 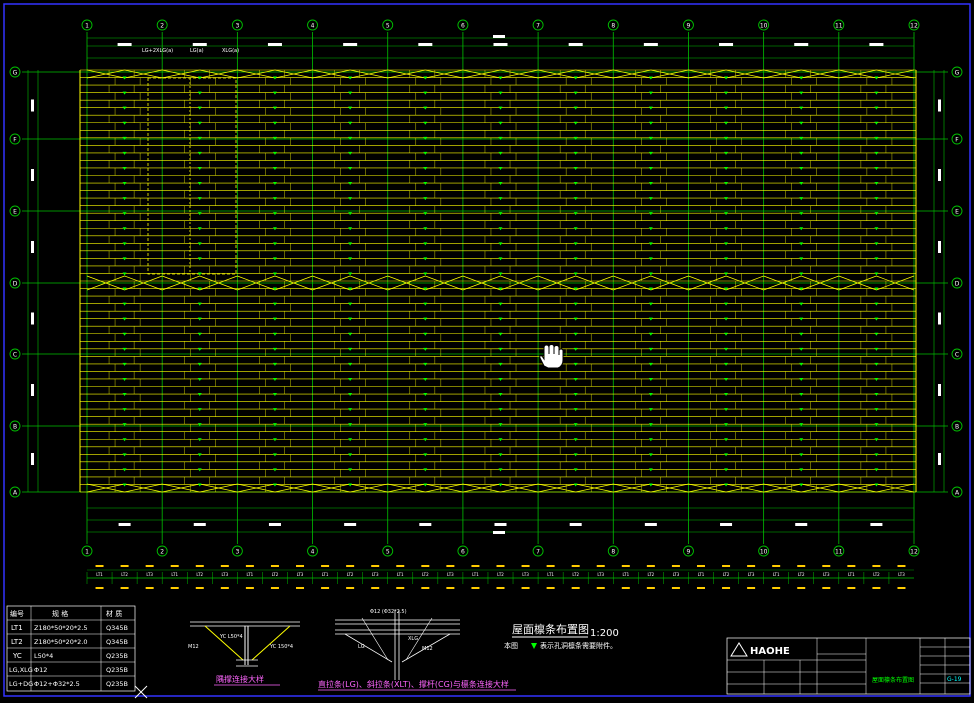 What do you see at coordinates (914, 552) in the screenshot?
I see `axis-label-col-12-bottom: 12` at bounding box center [914, 552].